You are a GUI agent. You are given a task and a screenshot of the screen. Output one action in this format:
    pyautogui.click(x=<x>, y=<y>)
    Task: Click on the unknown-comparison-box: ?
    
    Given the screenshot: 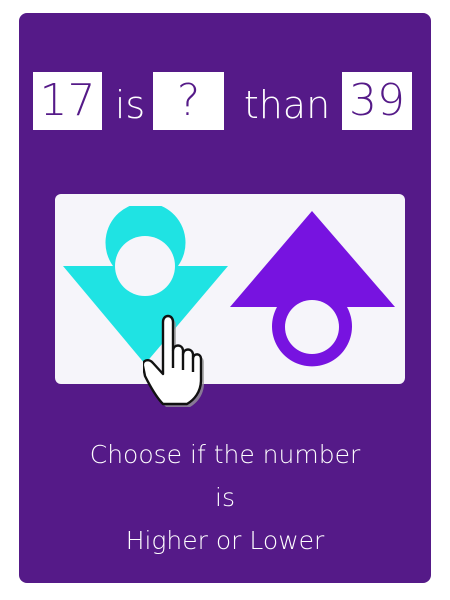 What is the action you would take?
    pyautogui.click(x=188, y=101)
    